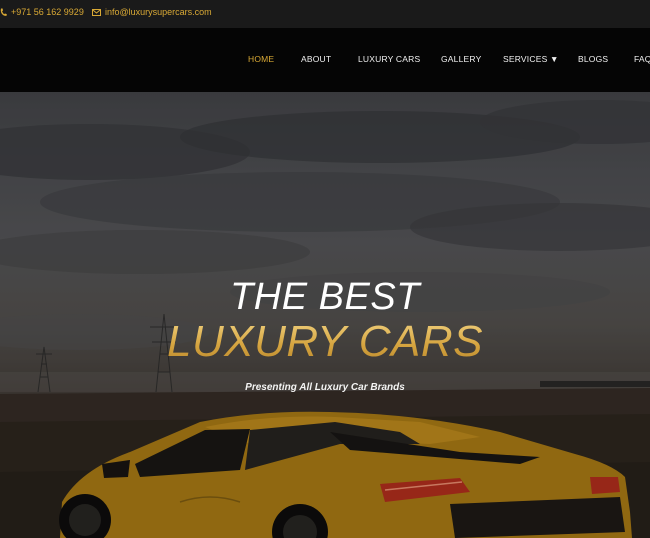 Image resolution: width=650 pixels, height=538 pixels. What do you see at coordinates (325, 342) in the screenshot?
I see `hero-title-line2: LUXURY CARS` at bounding box center [325, 342].